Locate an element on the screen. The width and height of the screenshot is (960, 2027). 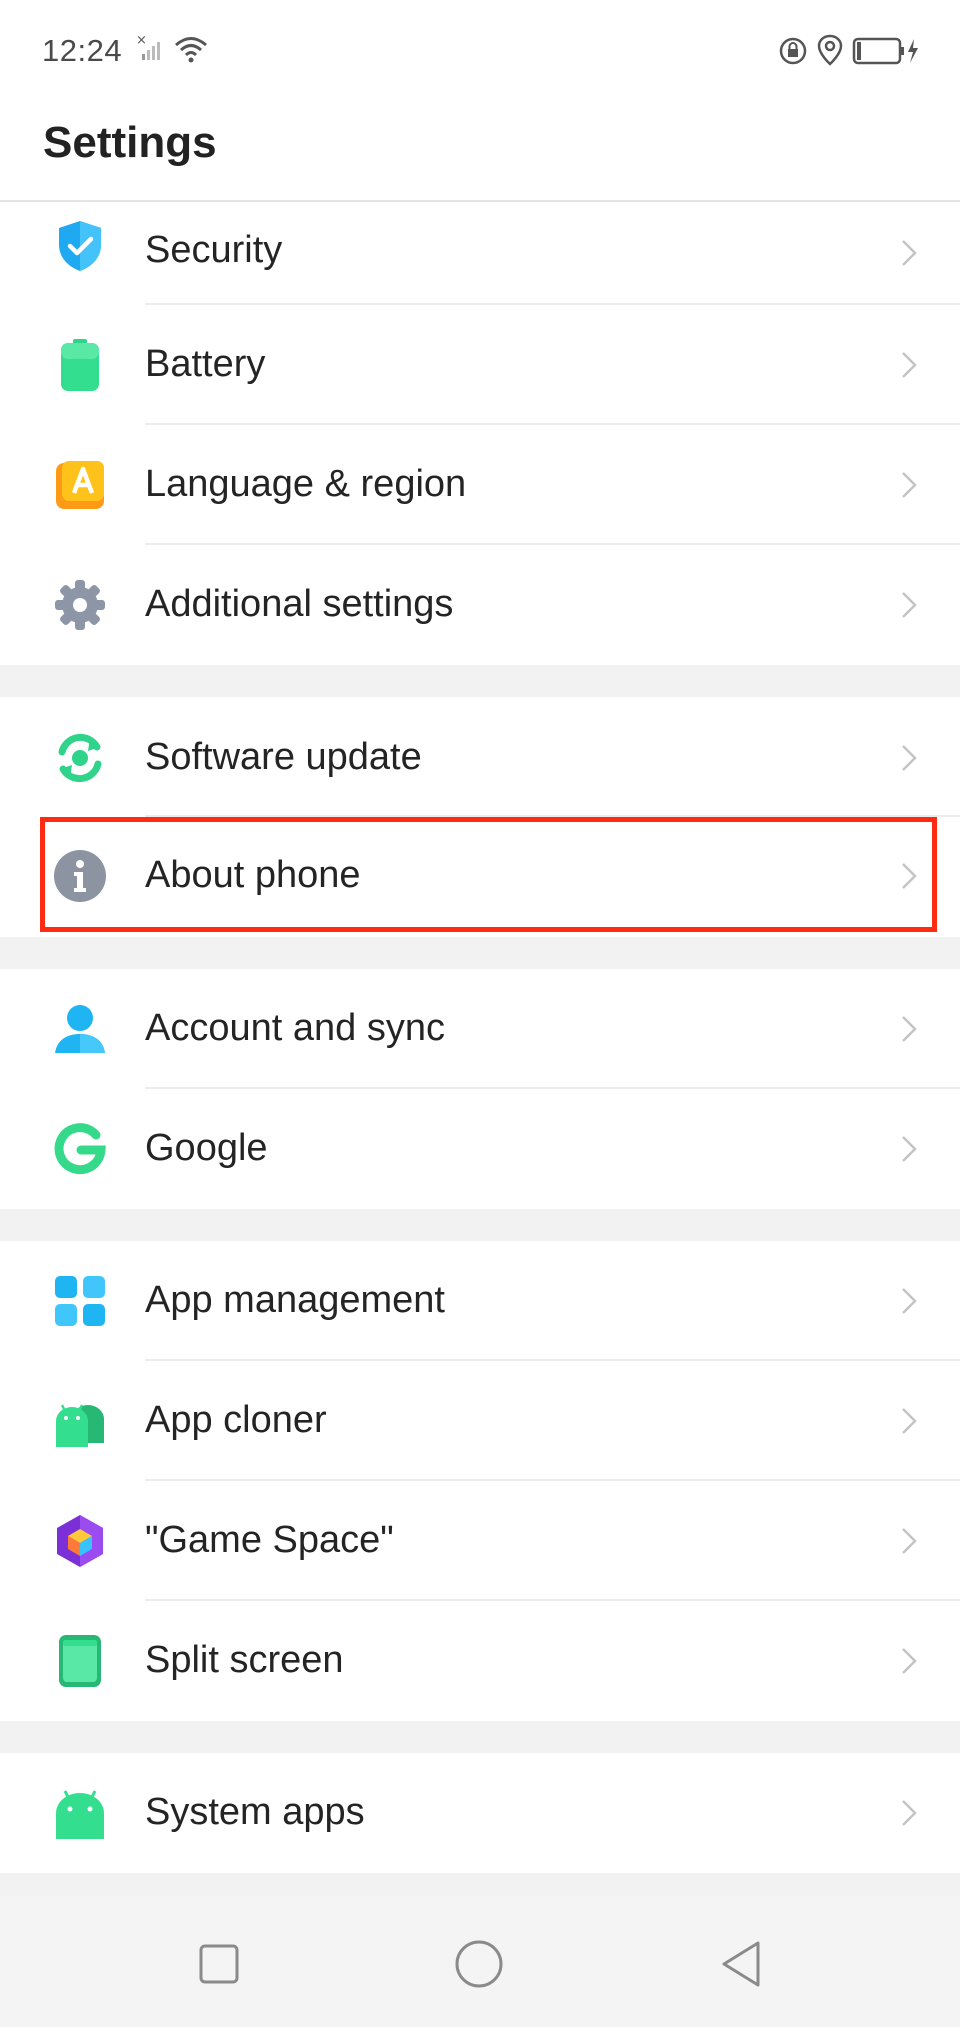
game-space-icon is located at coordinates (80, 1541).